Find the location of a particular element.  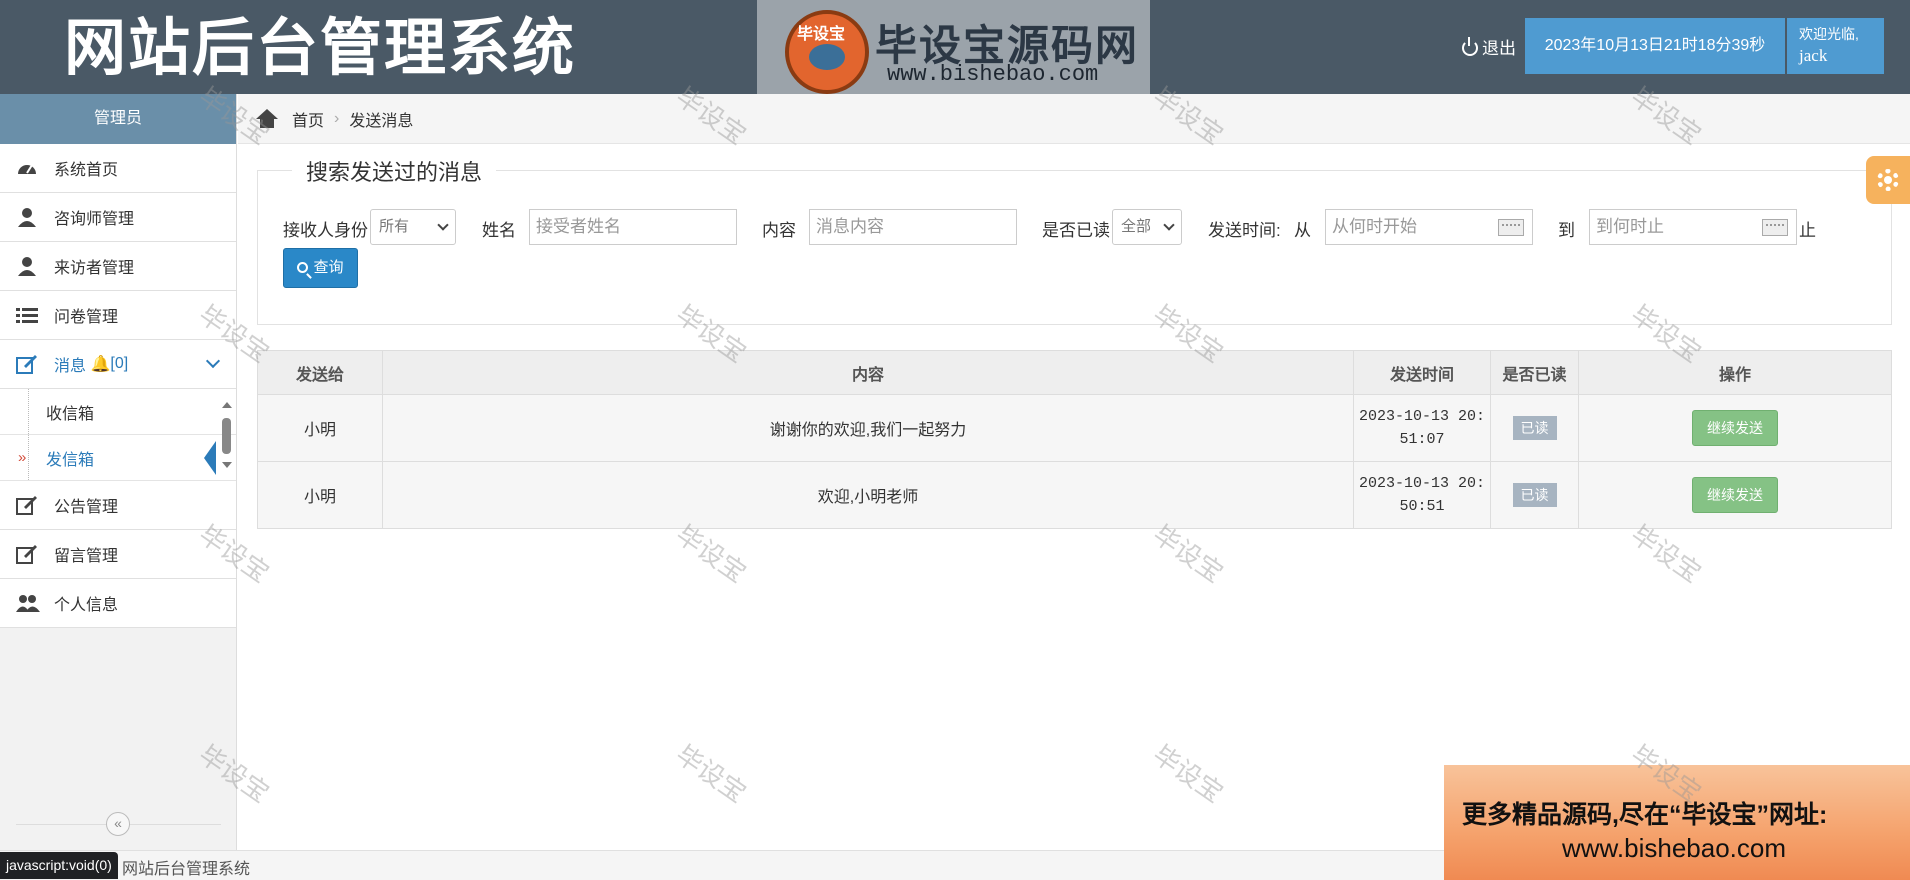

brand-logo: 毕设宝 毕设宝源码网 www.bishebao.com is located at coordinates (953, 47).